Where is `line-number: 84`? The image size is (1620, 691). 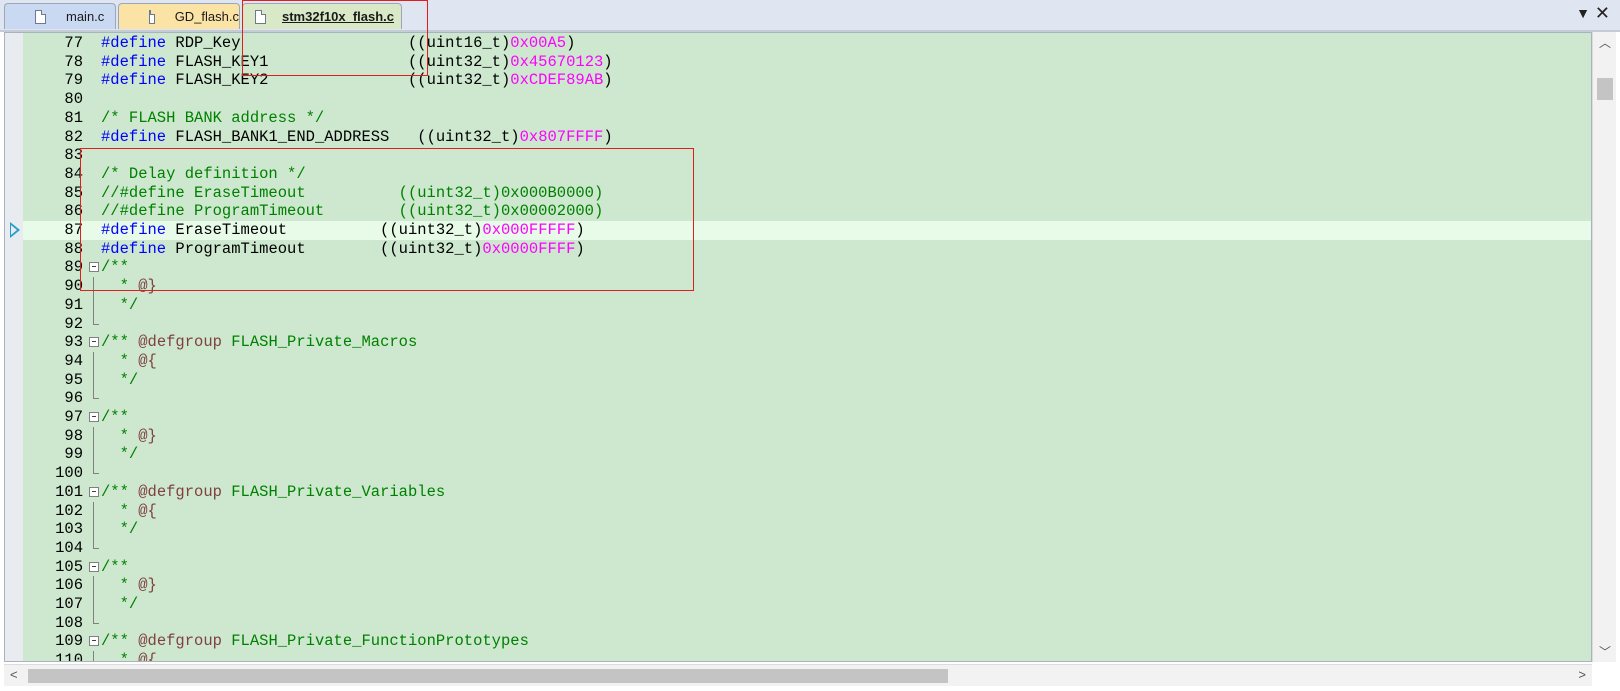
line-number: 84 is located at coordinates (73, 173).